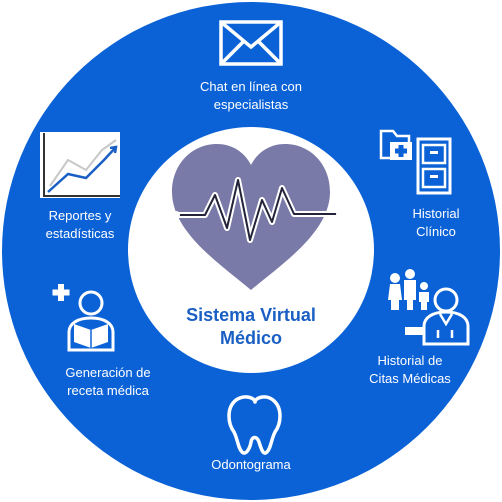 The image size is (502, 502). What do you see at coordinates (410, 370) in the screenshot?
I see `module-label-historial-citas: Historial de Citas Médicas` at bounding box center [410, 370].